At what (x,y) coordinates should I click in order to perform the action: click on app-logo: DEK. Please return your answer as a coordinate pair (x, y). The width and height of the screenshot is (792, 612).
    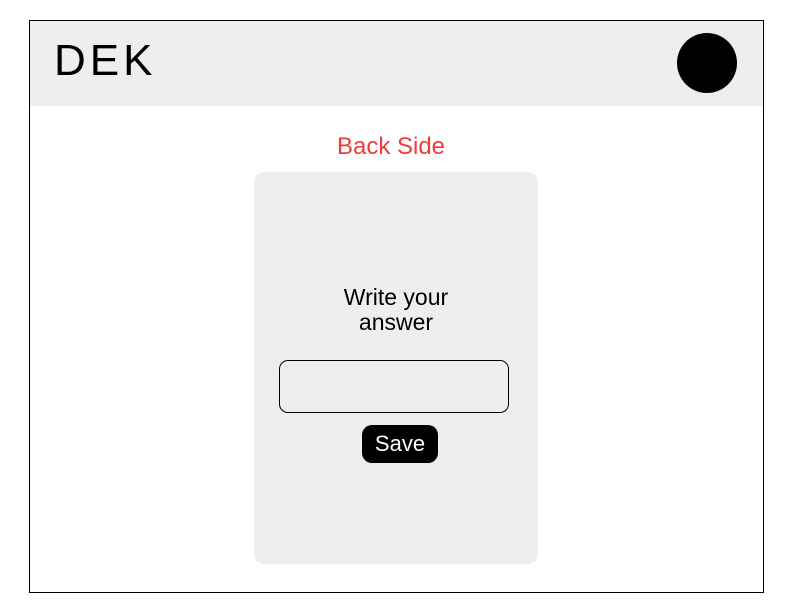
    Looking at the image, I should click on (105, 61).